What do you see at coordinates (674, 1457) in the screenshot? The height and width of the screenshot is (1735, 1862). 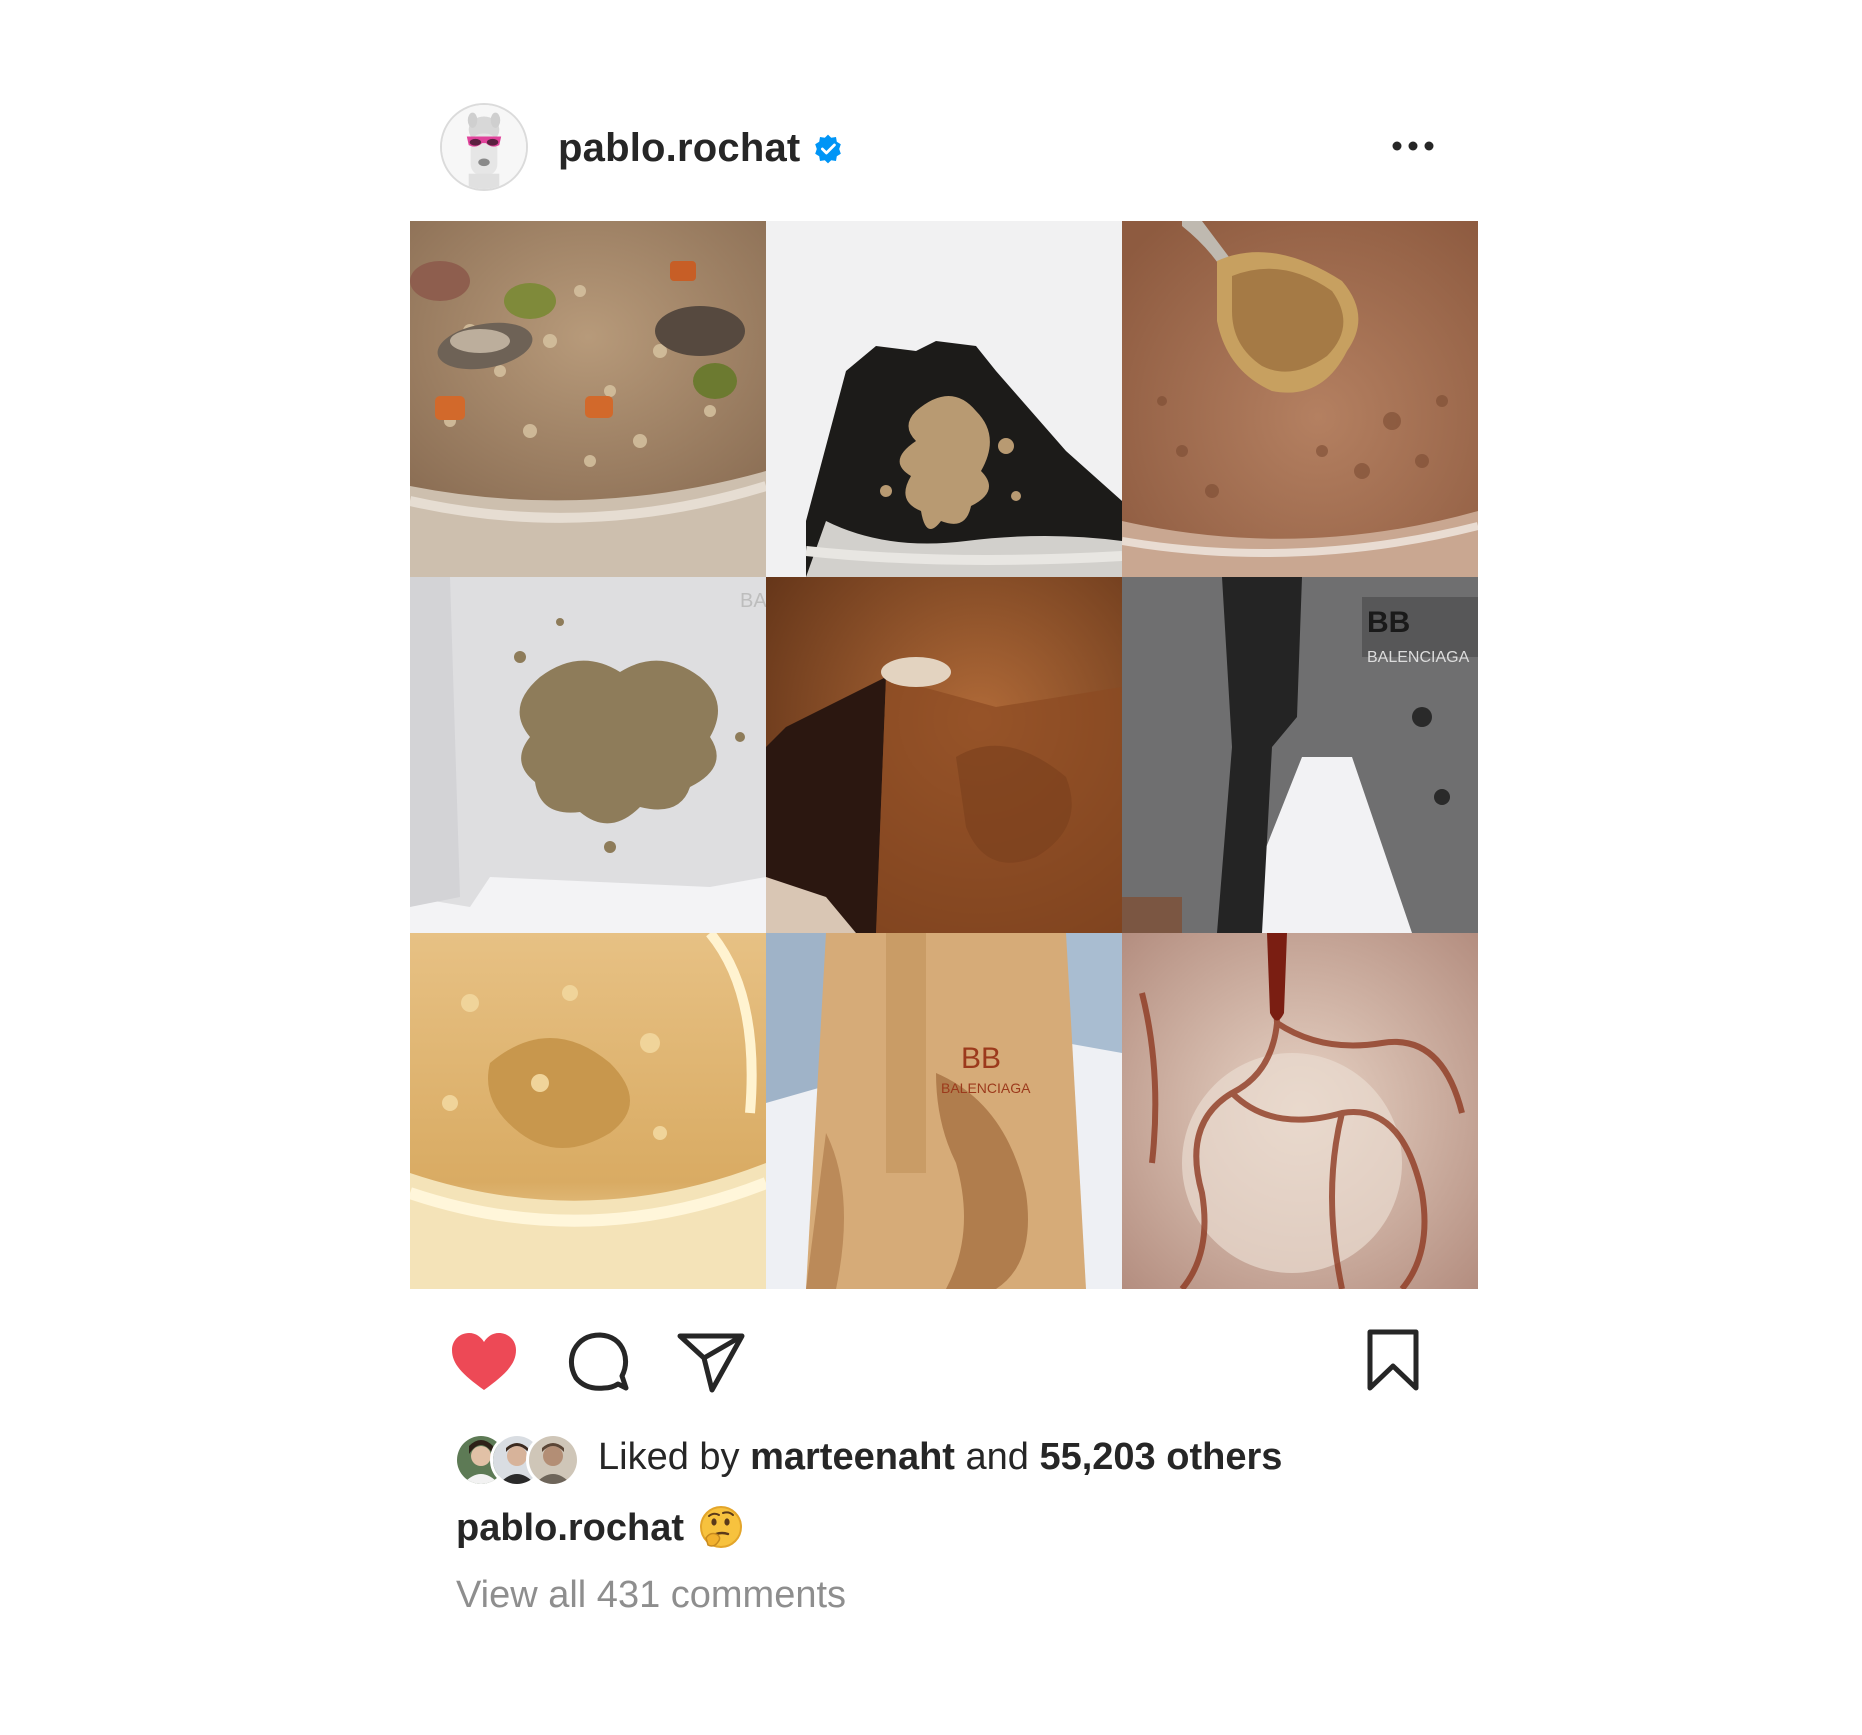 I see `likes-prefix: Liked by` at bounding box center [674, 1457].